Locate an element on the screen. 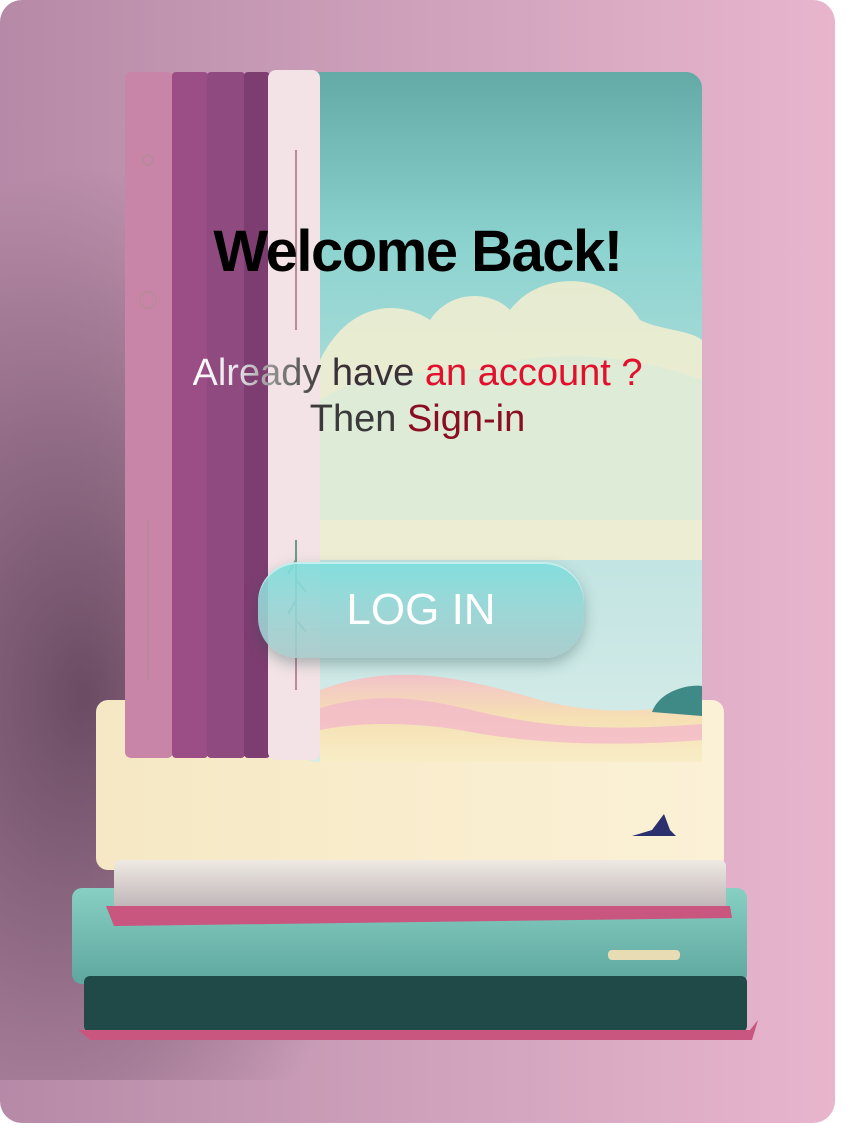 The height and width of the screenshot is (1125, 849). subtitle-line-1: Already have an account ? is located at coordinates (417, 373).